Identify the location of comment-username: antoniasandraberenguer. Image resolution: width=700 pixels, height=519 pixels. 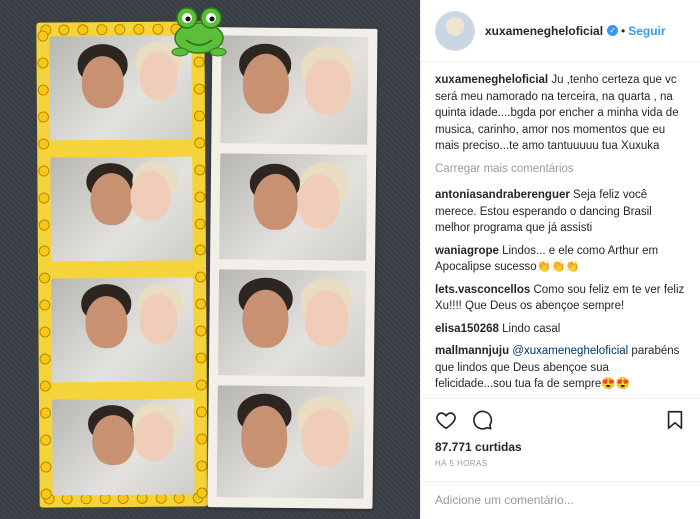
(502, 195).